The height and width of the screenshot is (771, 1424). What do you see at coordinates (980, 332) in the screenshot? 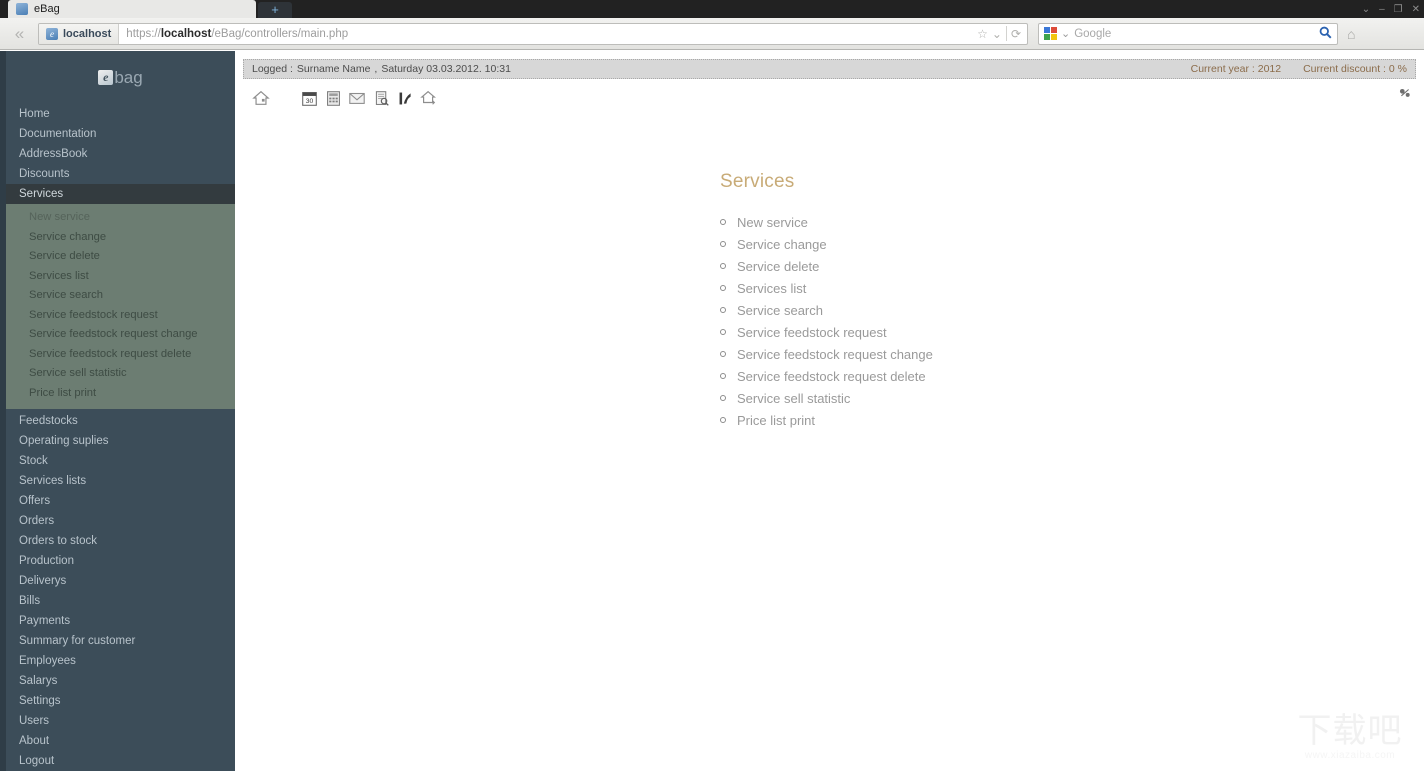
I see `services-list-item: Service feedstock request` at bounding box center [980, 332].